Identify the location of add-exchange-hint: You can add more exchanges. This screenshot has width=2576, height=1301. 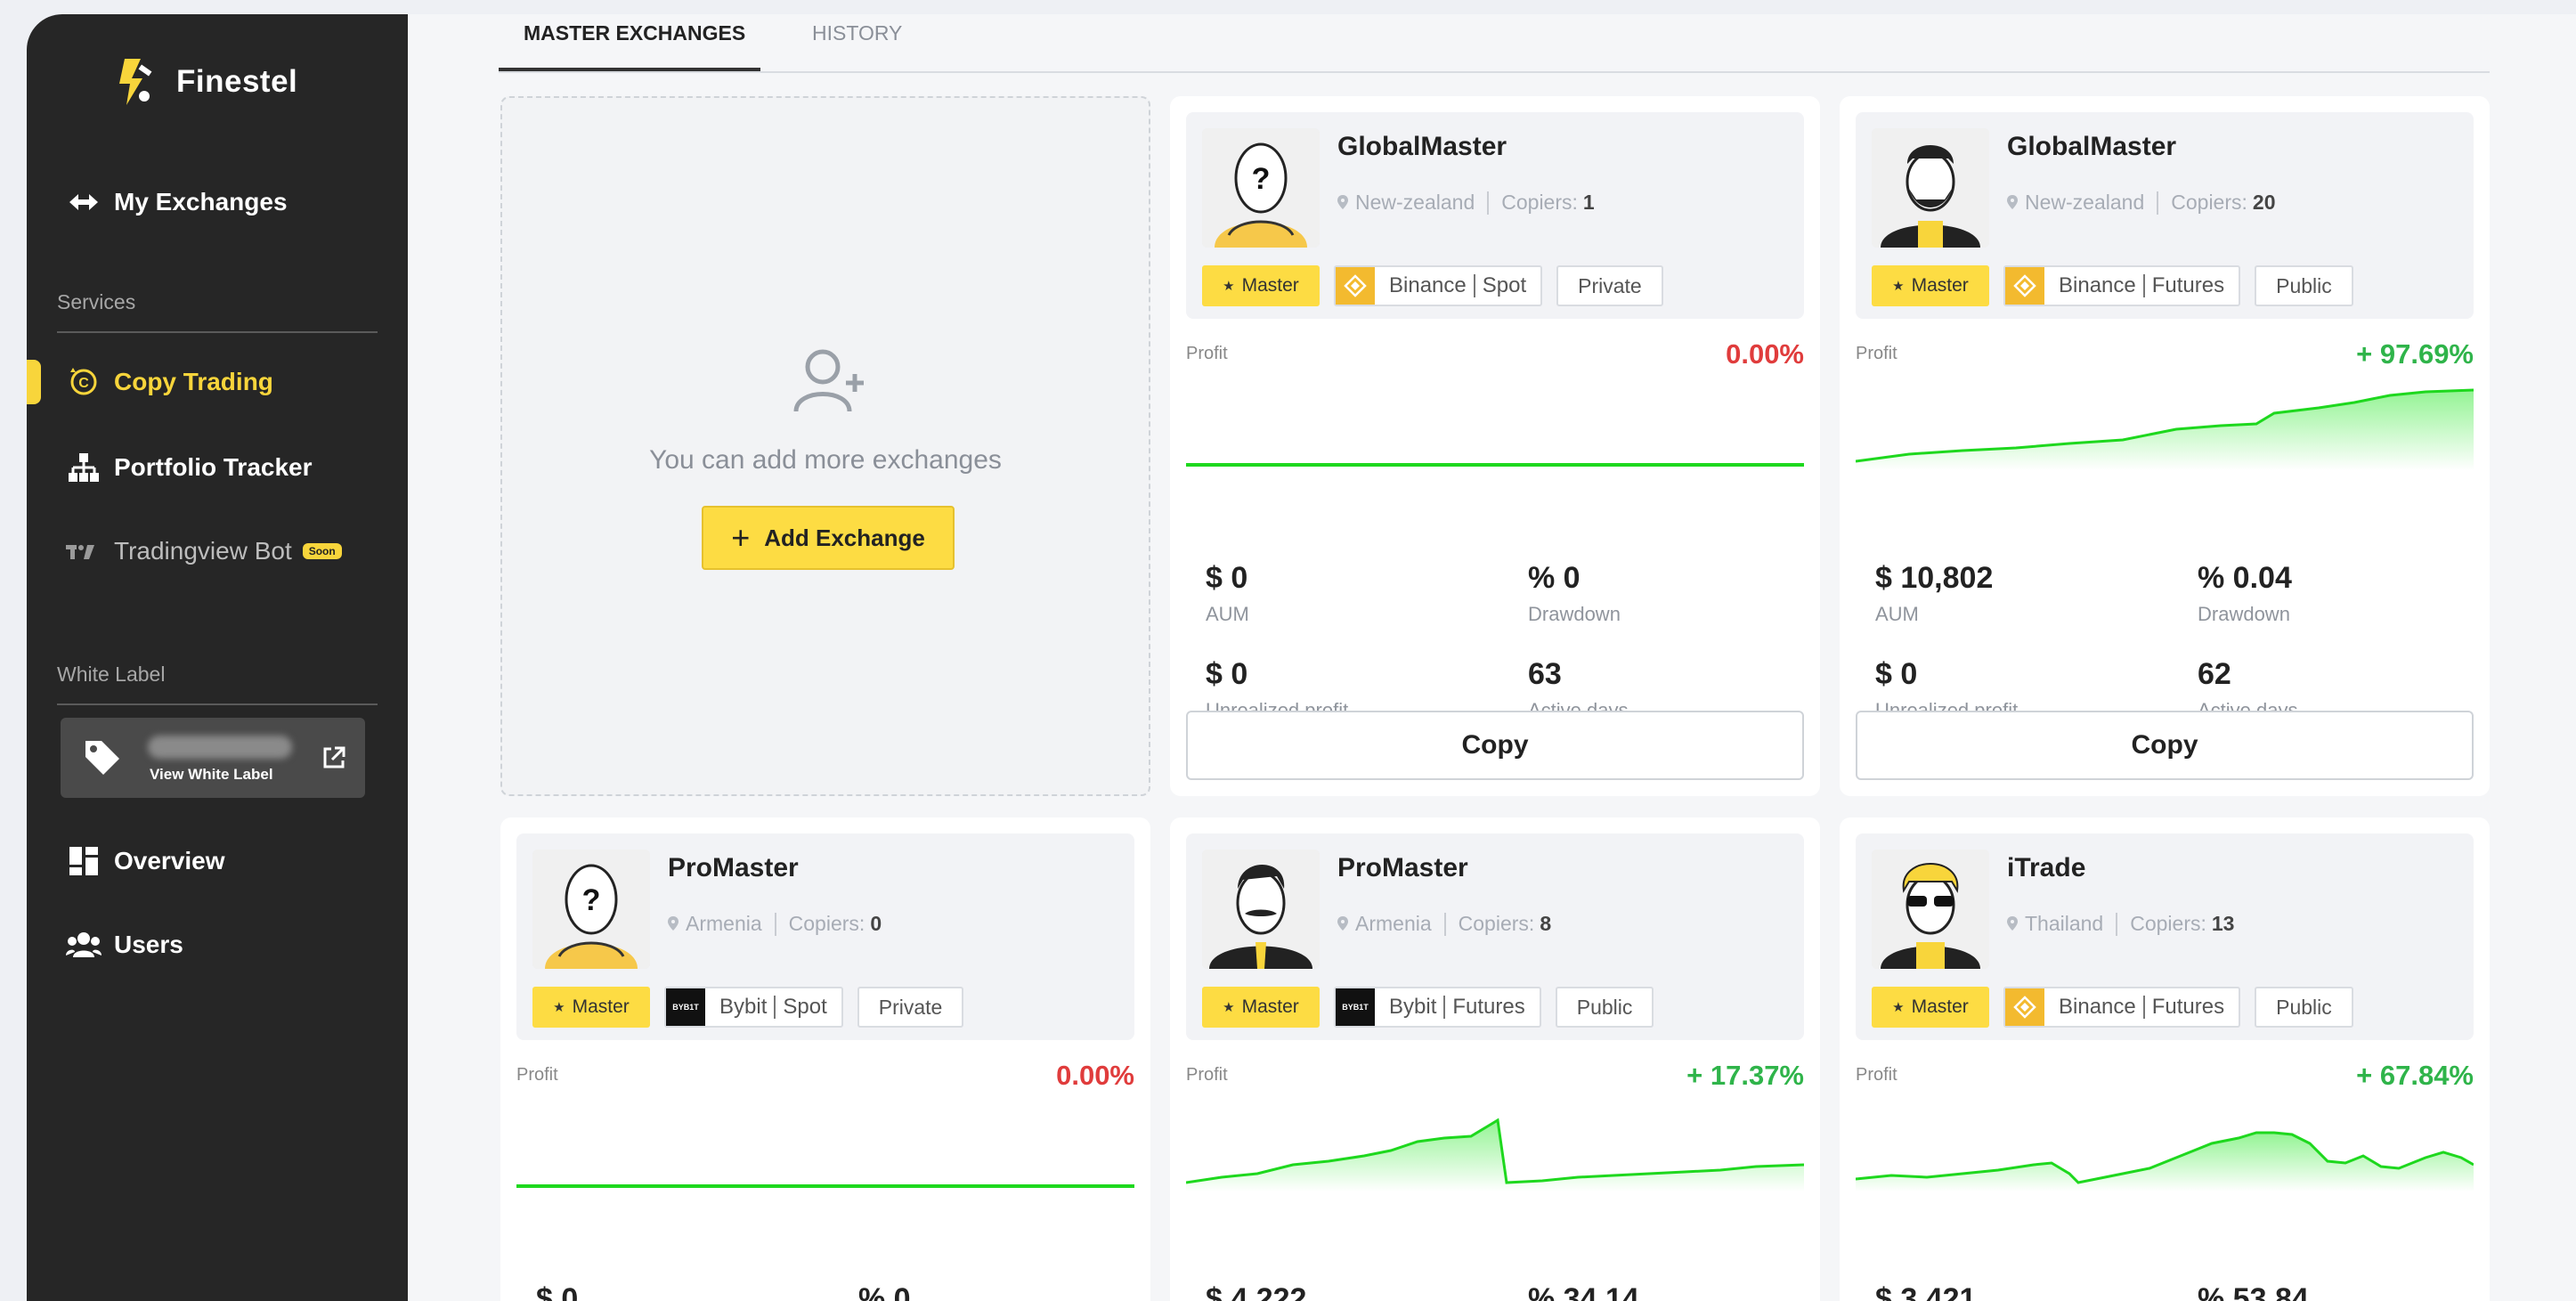
(825, 460).